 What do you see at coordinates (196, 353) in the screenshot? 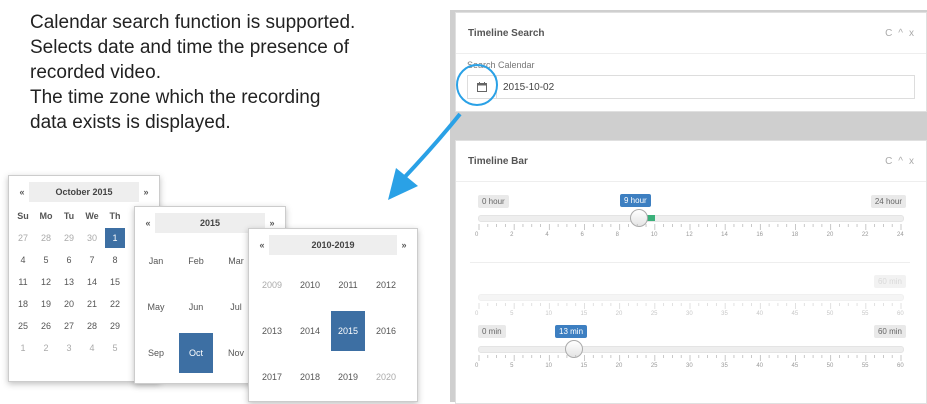
I see `month-cell: Oct` at bounding box center [196, 353].